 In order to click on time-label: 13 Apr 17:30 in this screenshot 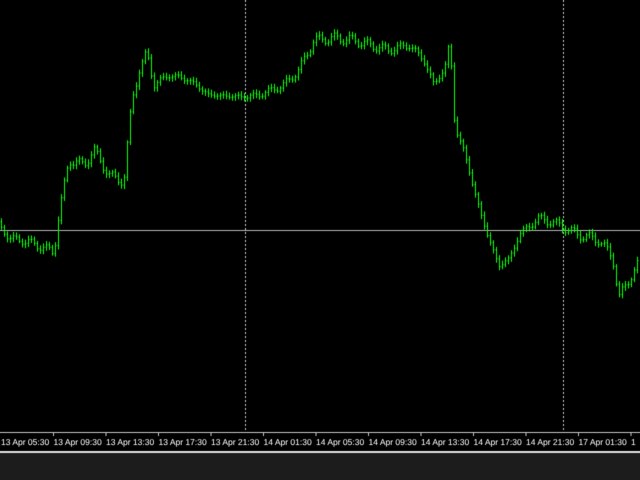, I will do `click(183, 442)`.